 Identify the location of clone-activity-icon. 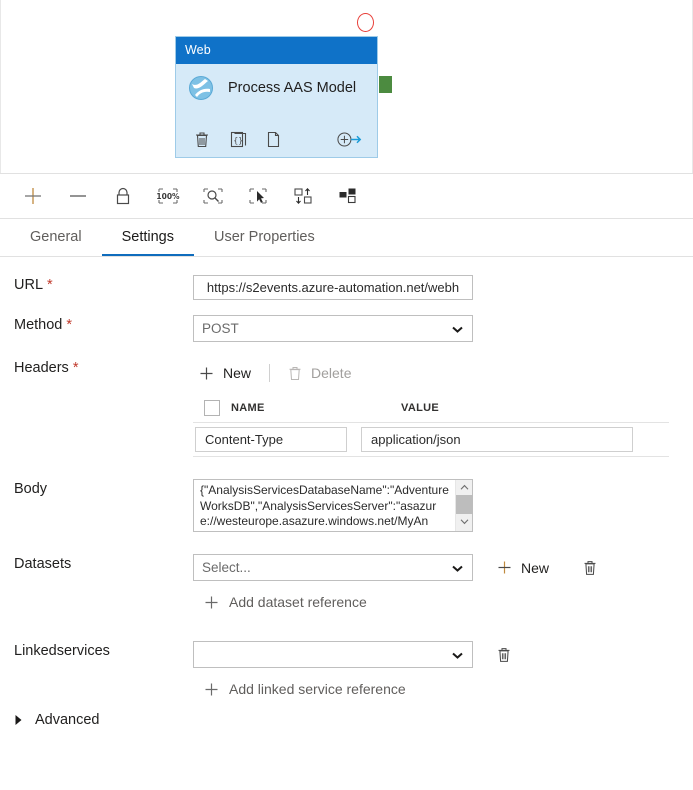
(274, 139).